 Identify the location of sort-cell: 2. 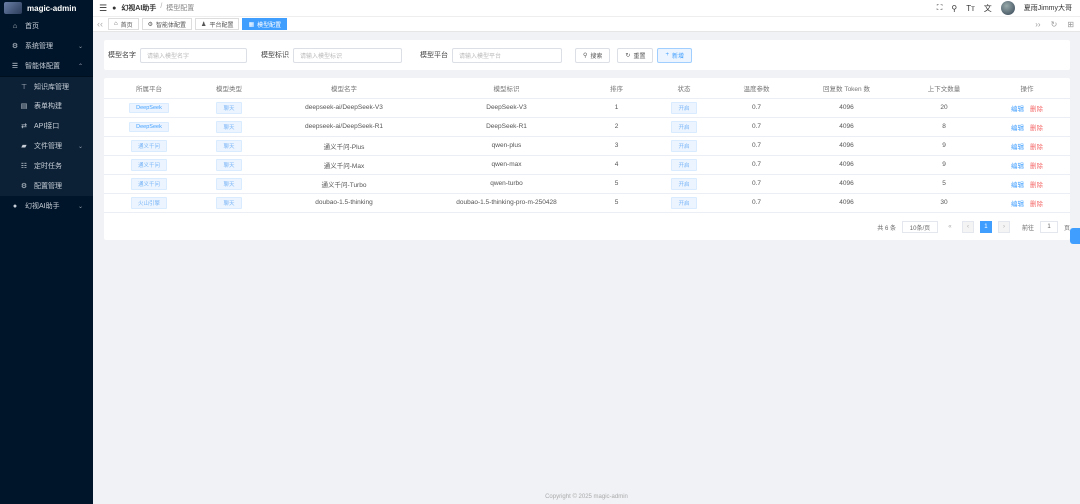
(616, 127).